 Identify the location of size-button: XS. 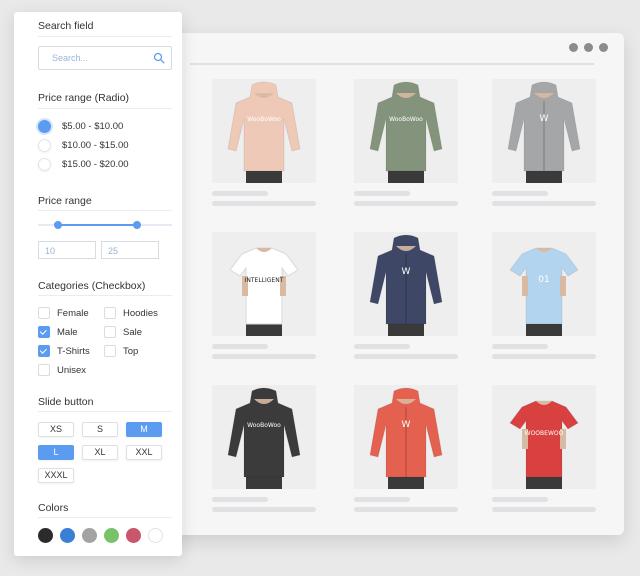
(56, 429).